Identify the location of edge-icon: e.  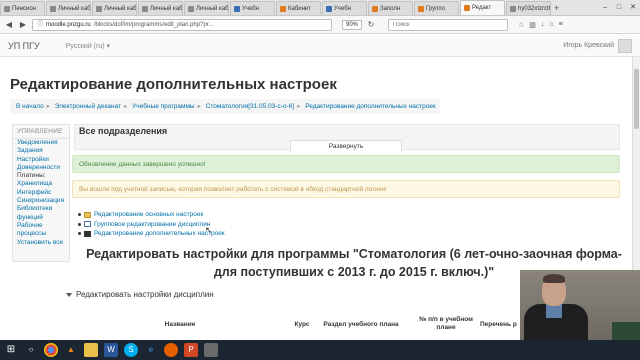
(151, 350).